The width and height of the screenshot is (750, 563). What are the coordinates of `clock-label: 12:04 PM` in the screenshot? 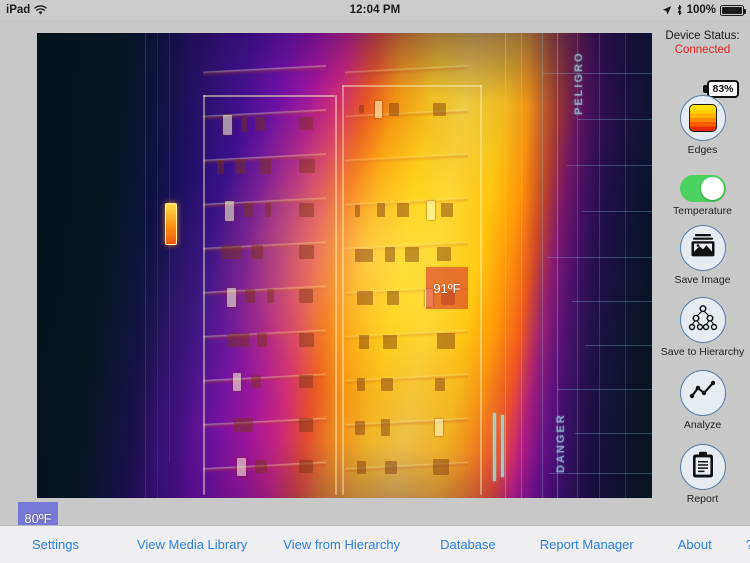 It's located at (375, 10).